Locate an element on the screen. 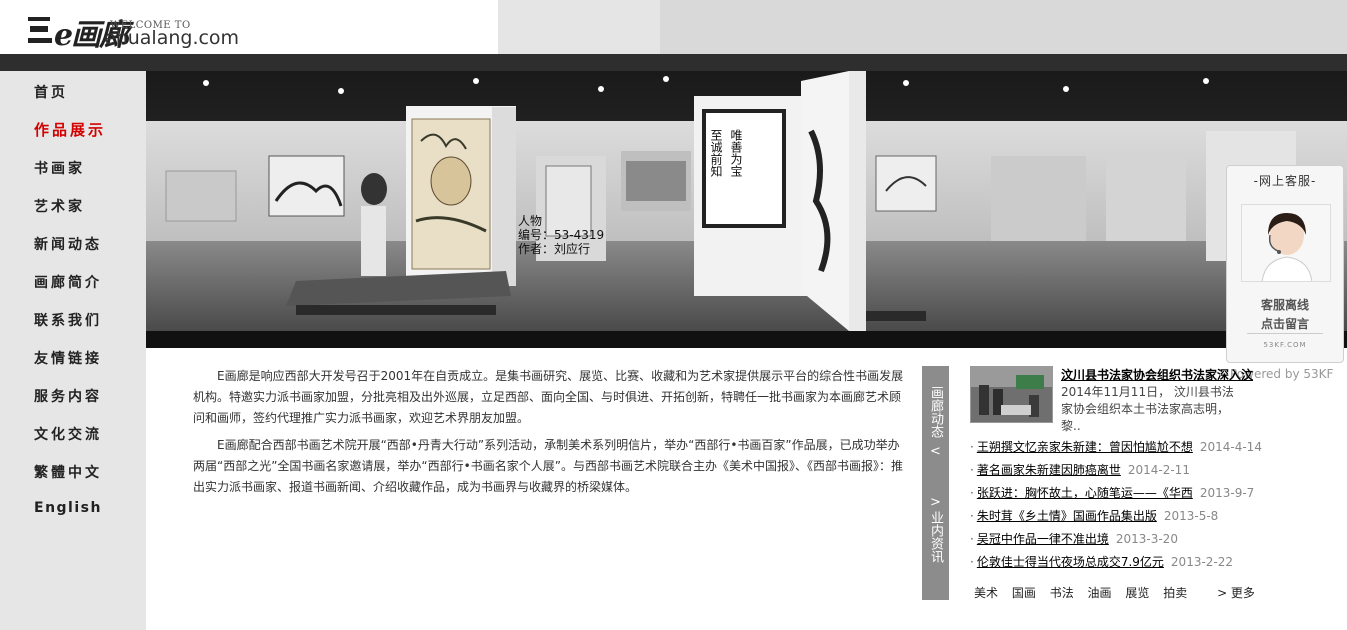 The height and width of the screenshot is (630, 1347). nav-item-english: English is located at coordinates (68, 508).